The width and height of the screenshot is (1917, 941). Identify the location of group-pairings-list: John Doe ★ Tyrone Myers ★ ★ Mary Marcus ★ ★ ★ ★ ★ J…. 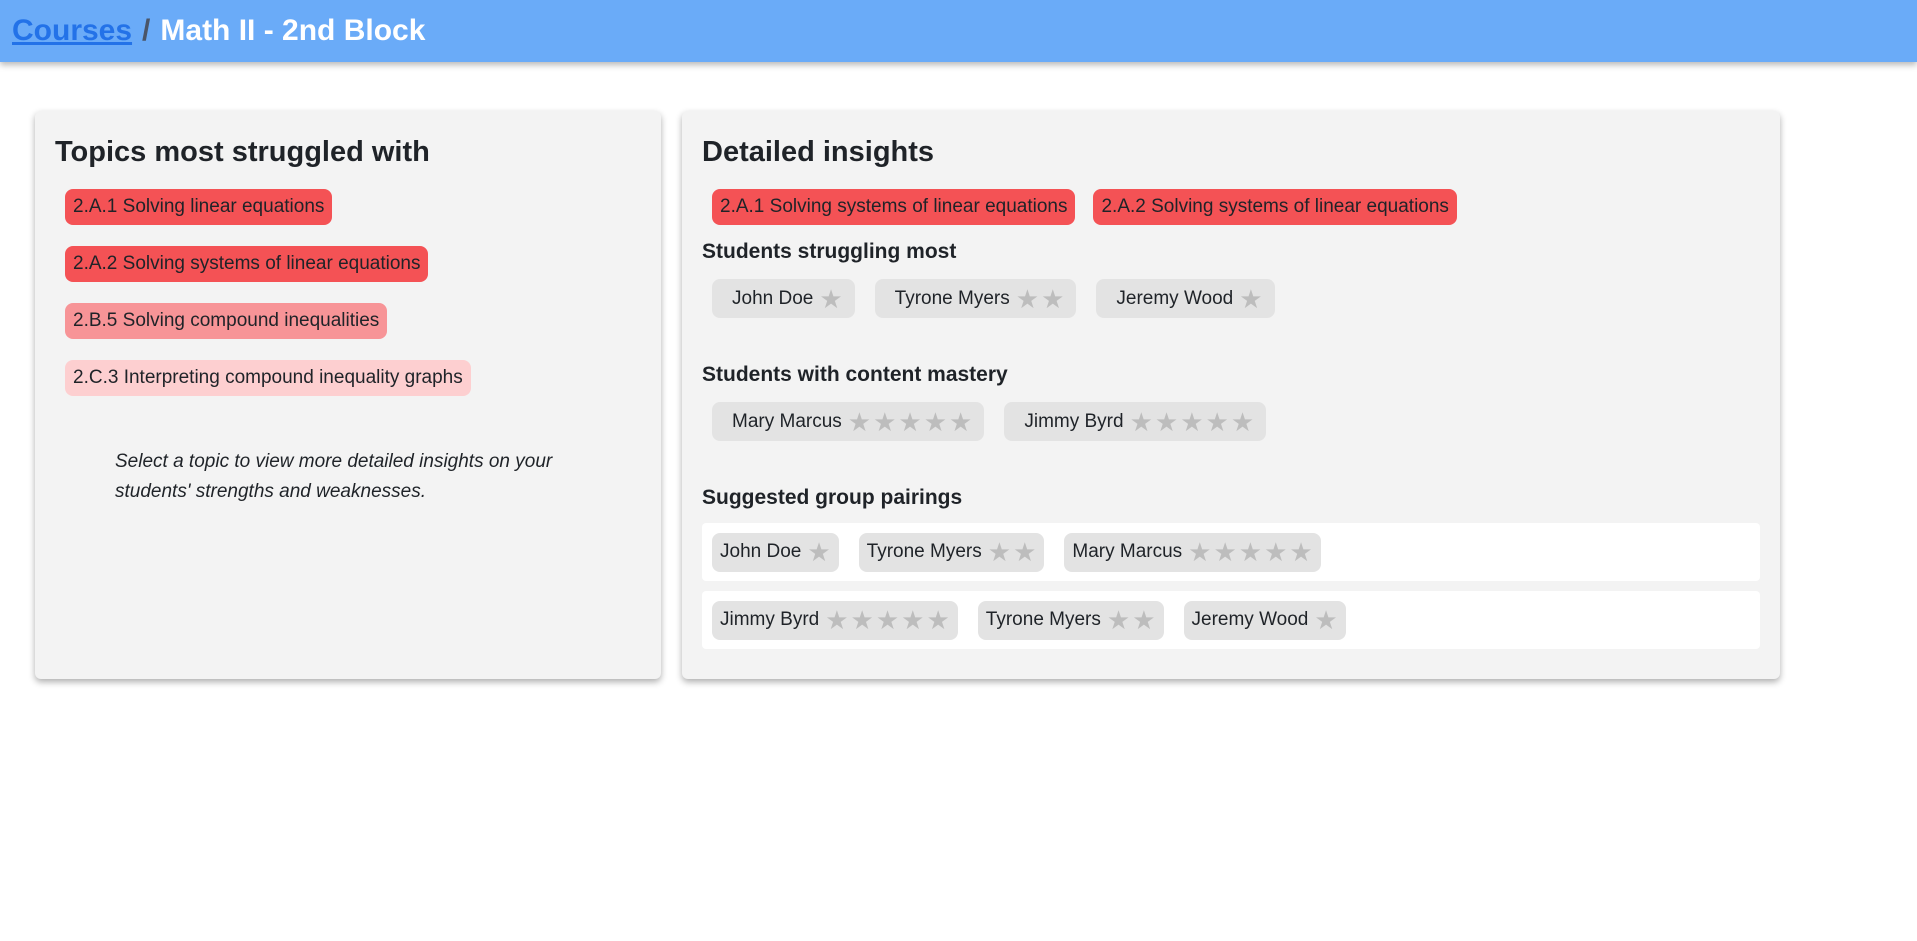
(1231, 586).